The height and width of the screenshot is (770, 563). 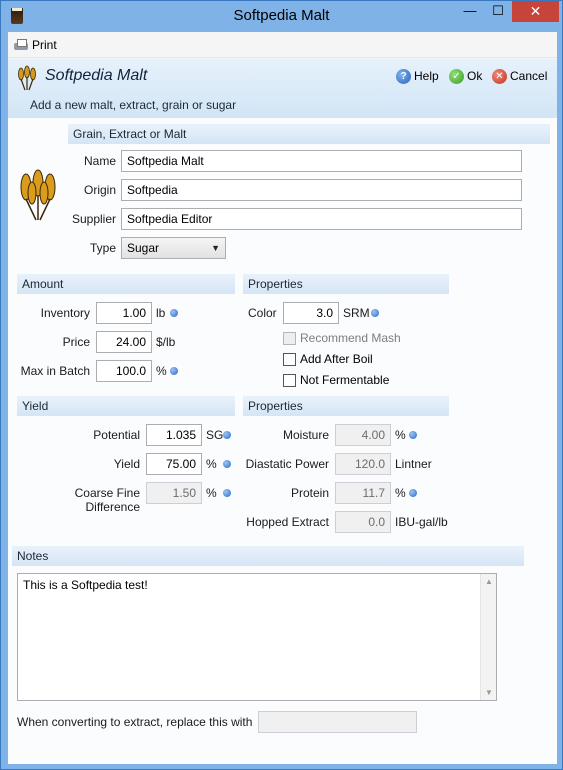 I want to click on notes-scrollbar: ▲ ▼, so click(x=488, y=637).